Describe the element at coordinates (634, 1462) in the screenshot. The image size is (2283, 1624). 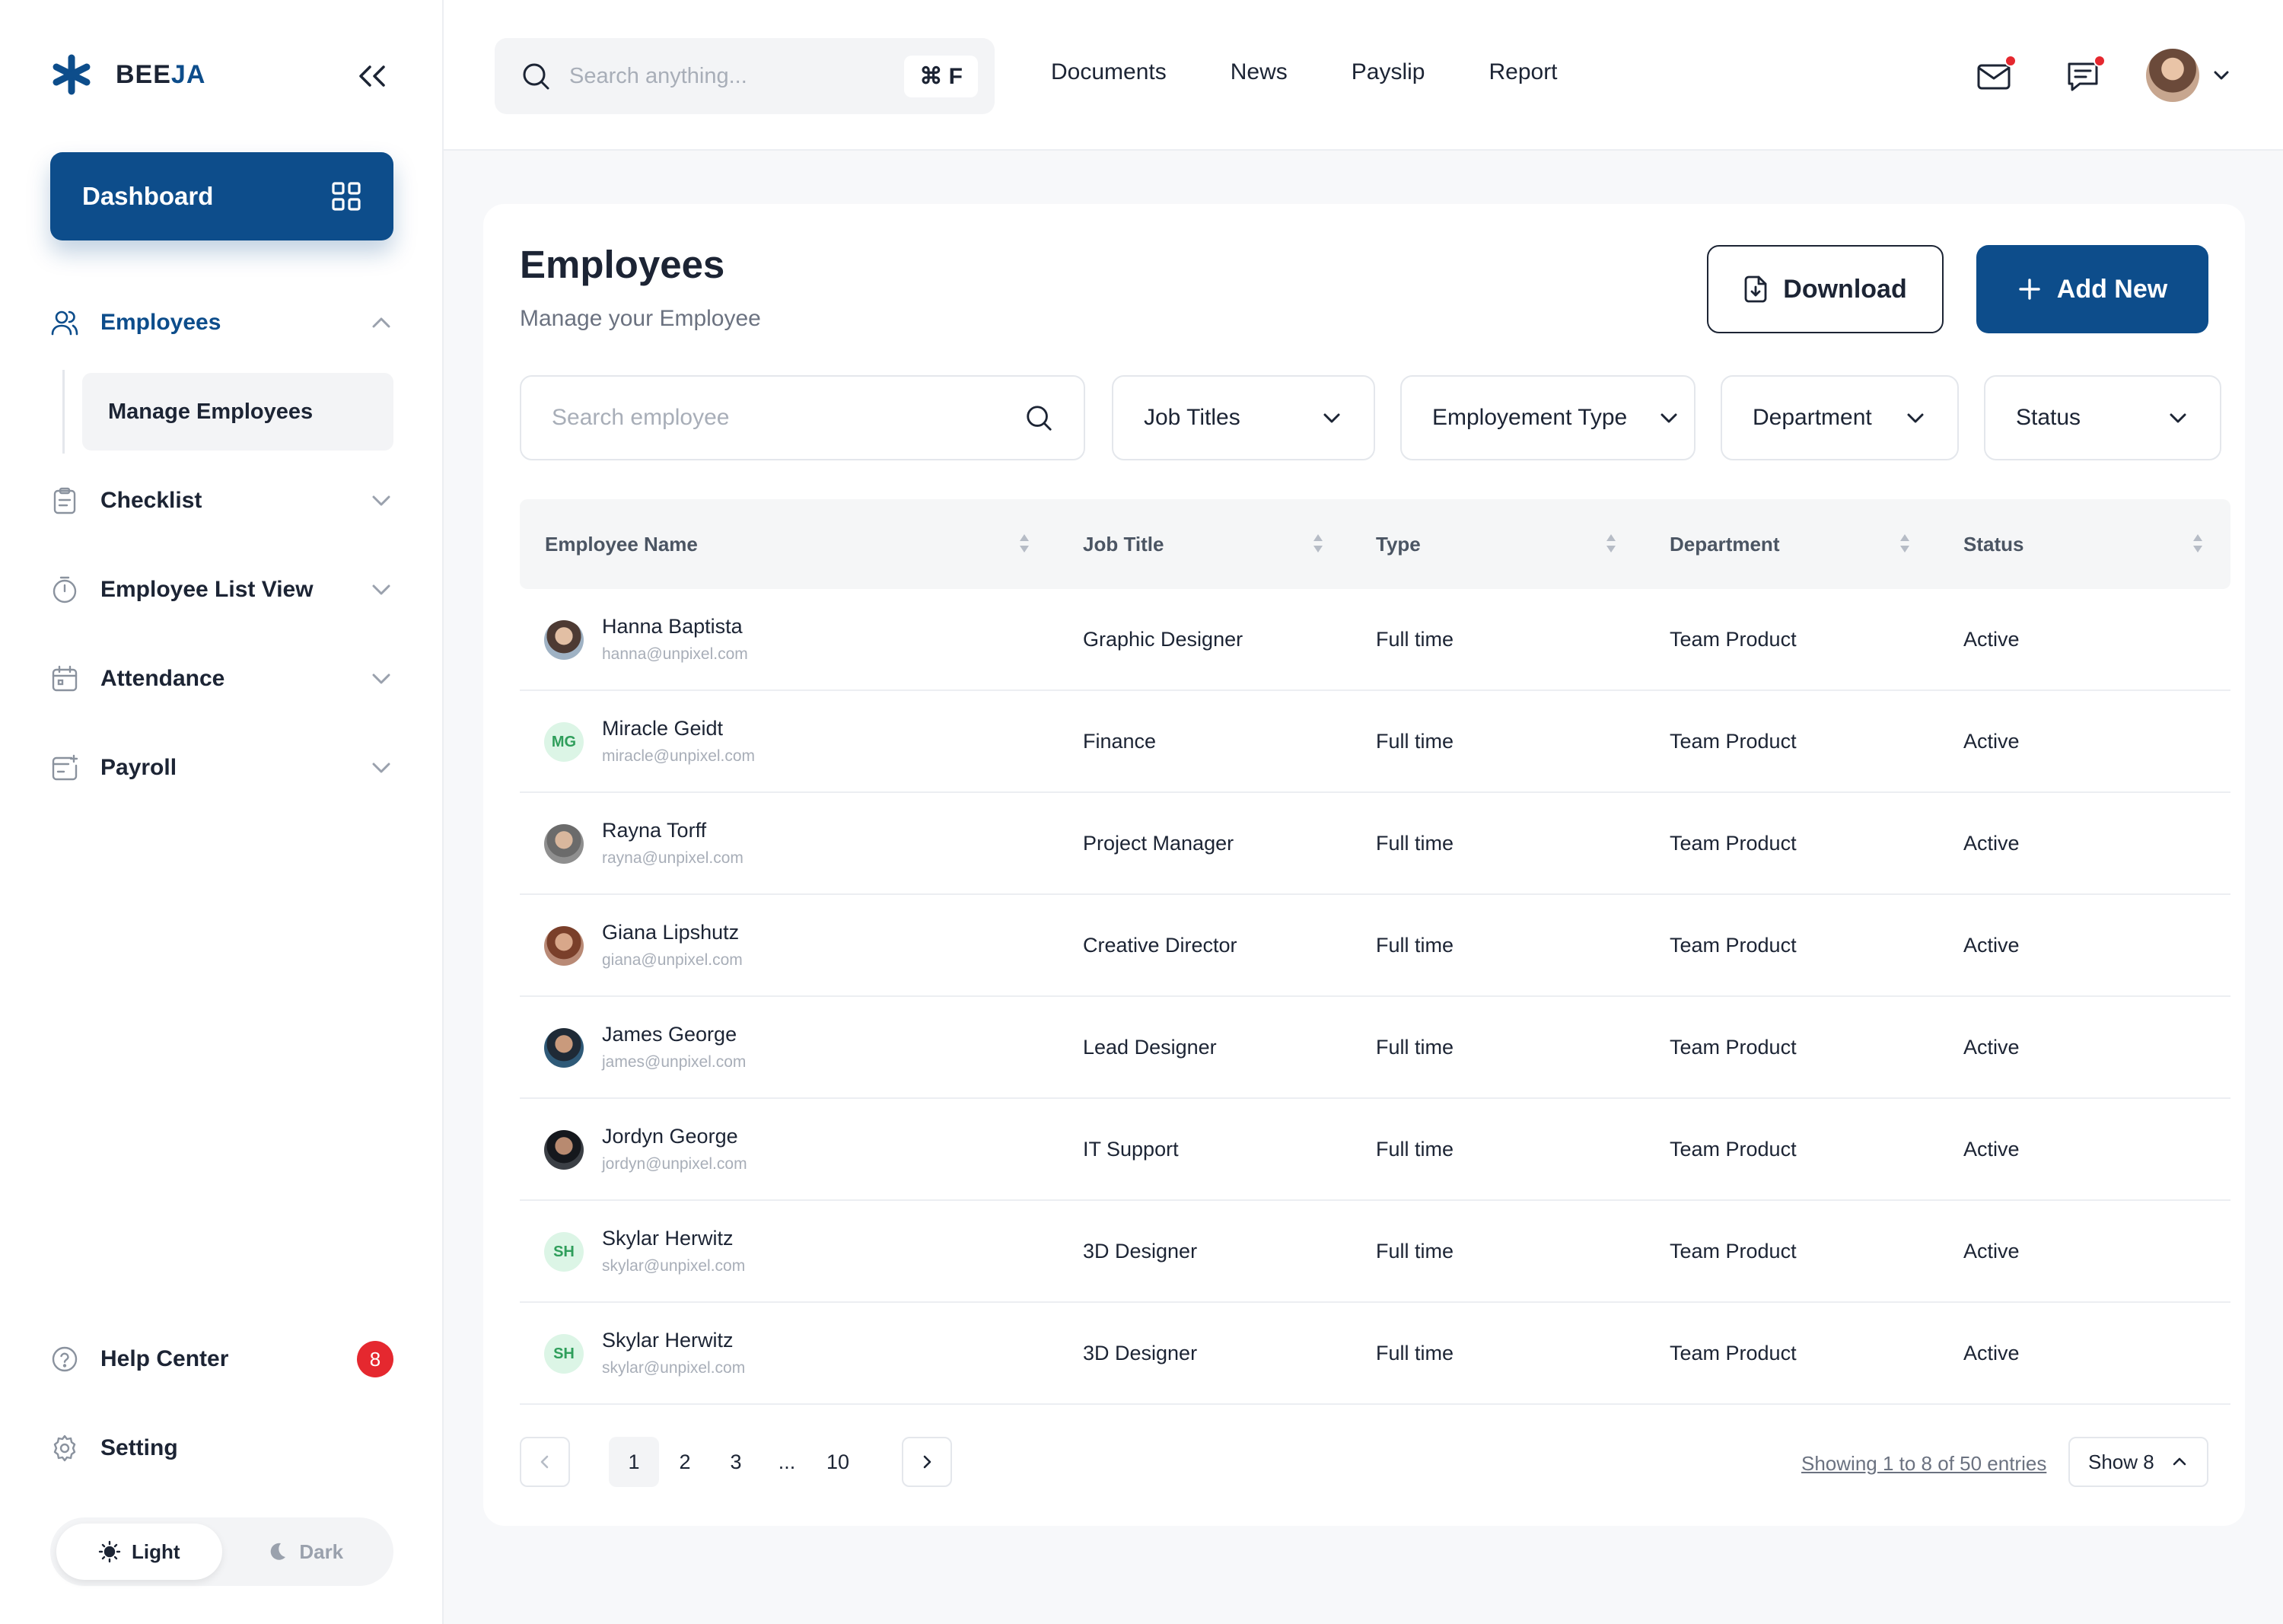
I see `page-button: 1` at that location.